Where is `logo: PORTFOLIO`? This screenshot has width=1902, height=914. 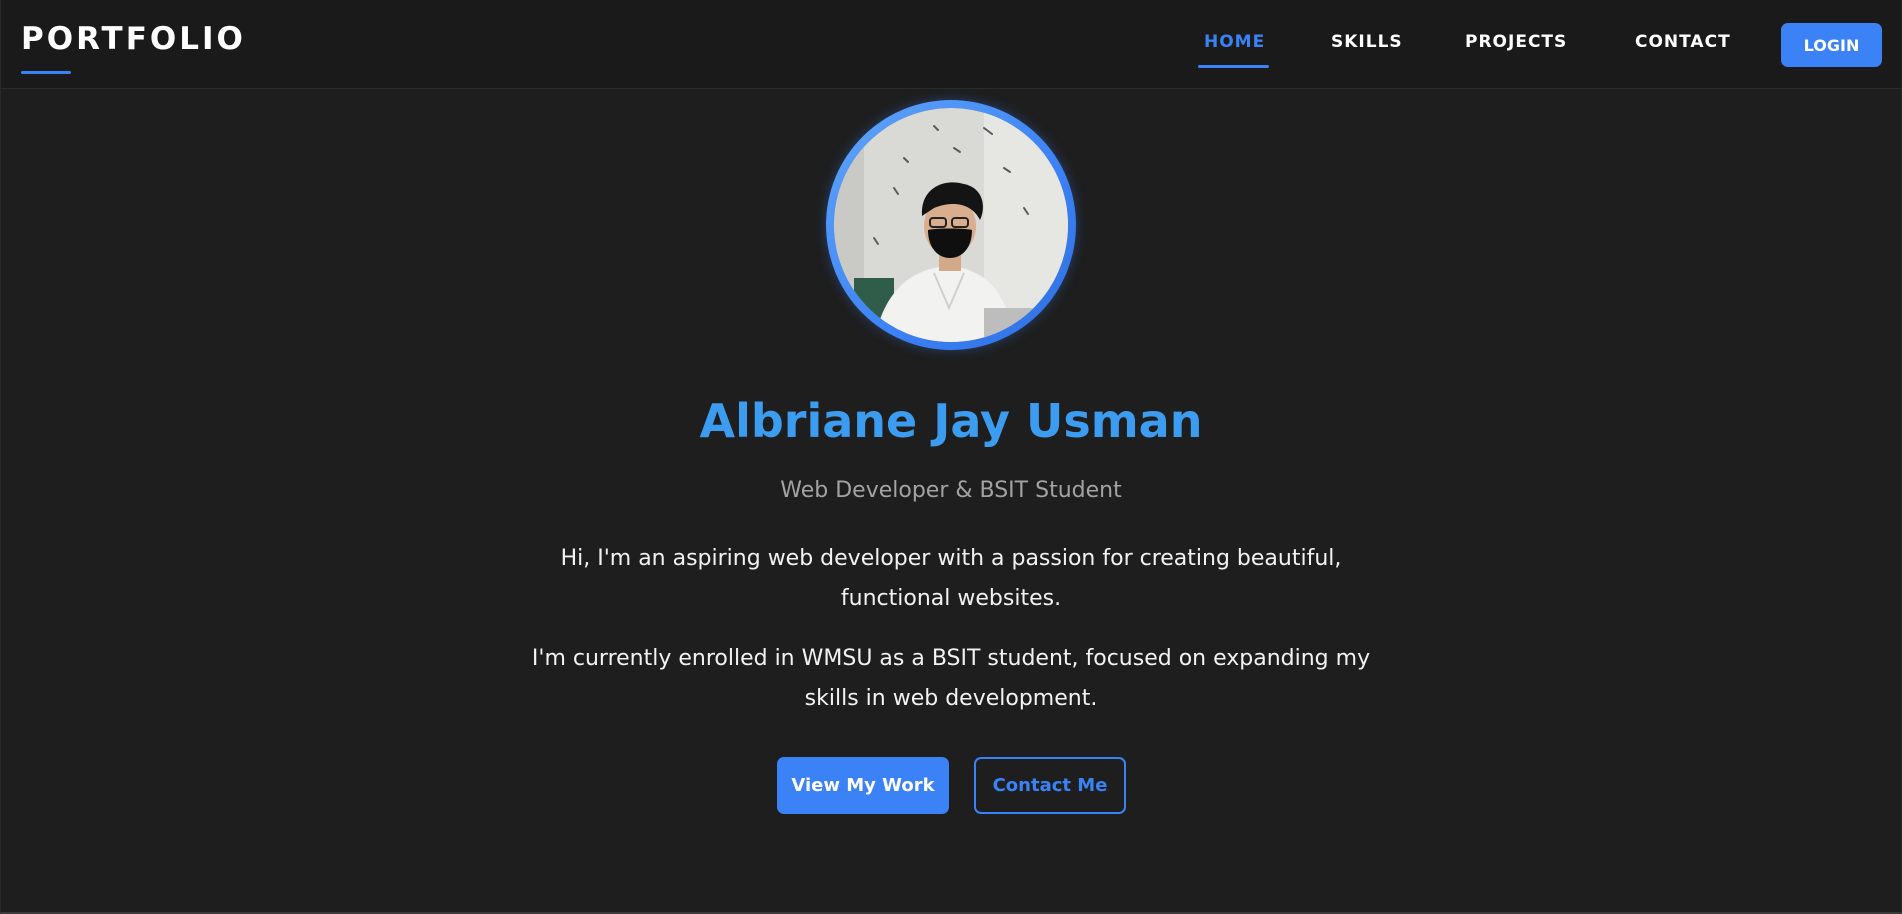
logo: PORTFOLIO is located at coordinates (133, 39).